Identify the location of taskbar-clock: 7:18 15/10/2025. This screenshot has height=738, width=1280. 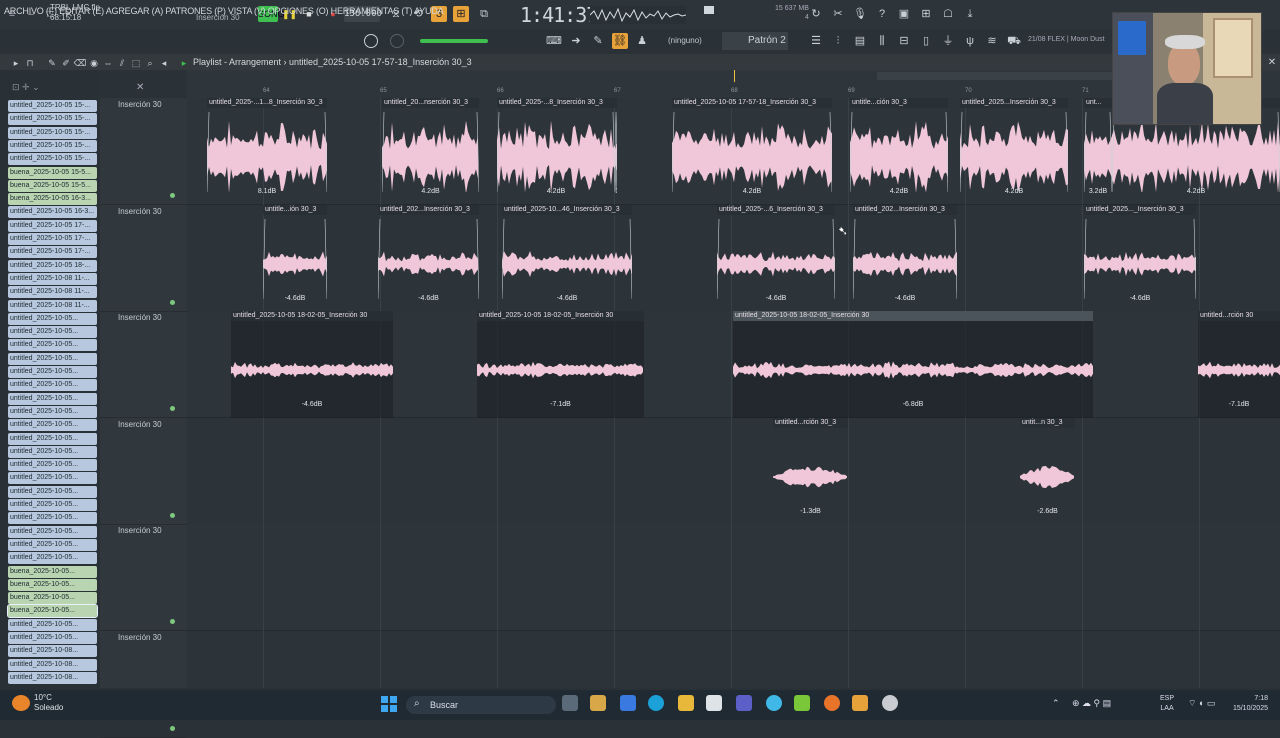
(1244, 704).